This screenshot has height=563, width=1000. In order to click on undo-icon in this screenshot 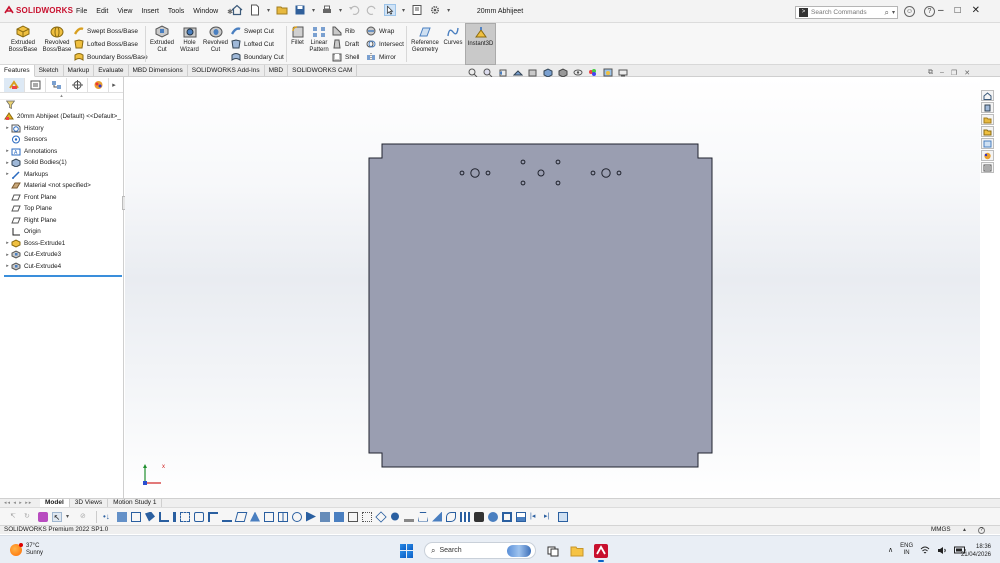, I will do `click(354, 10)`.